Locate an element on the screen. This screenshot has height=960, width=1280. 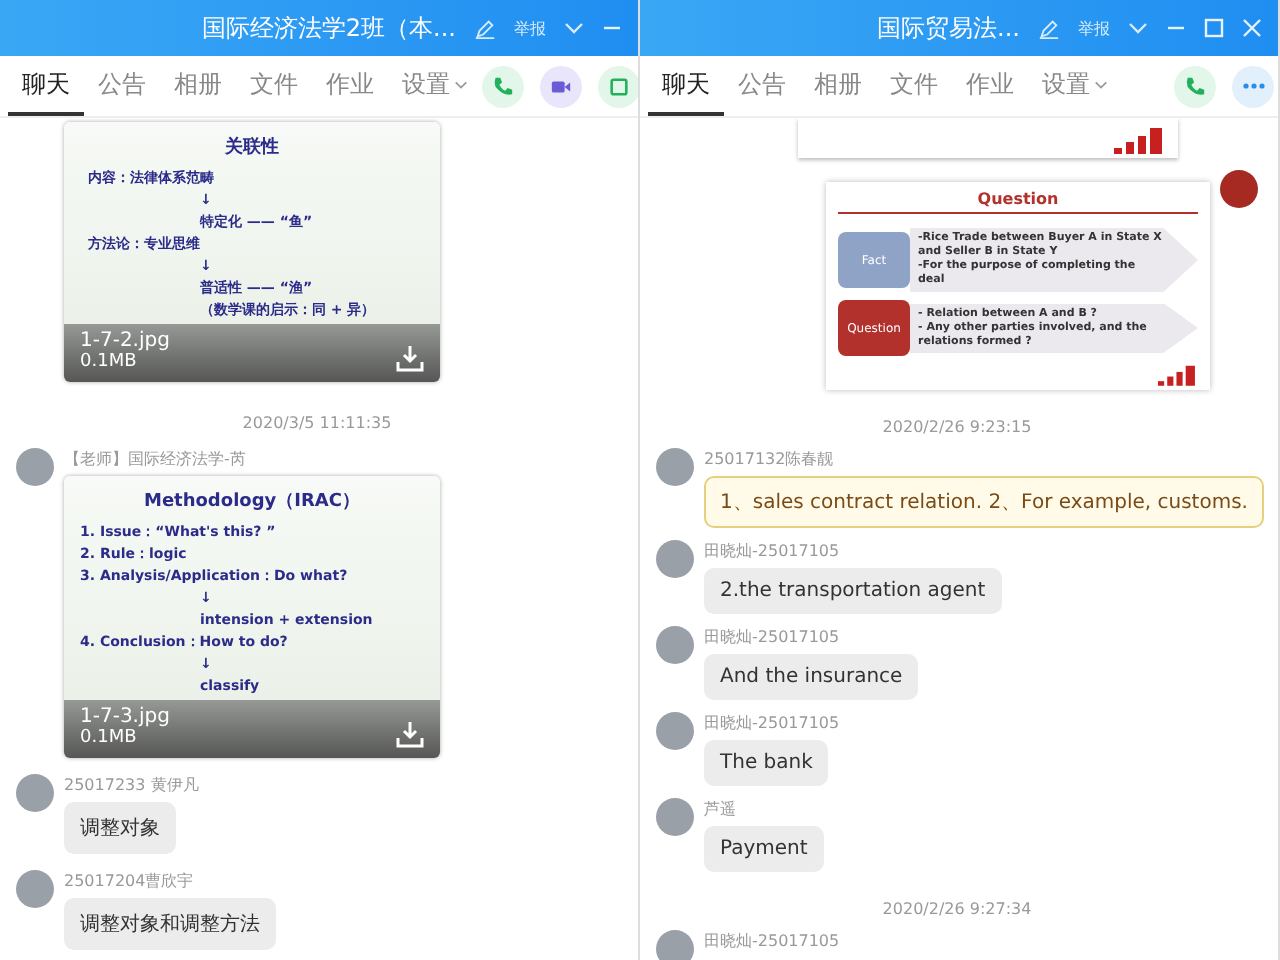
message-timestamp: 2020/2/26 9:23:15 is located at coordinates (957, 427).